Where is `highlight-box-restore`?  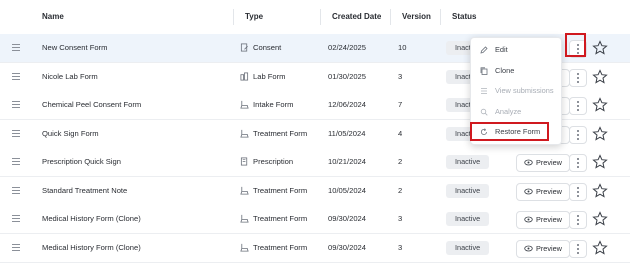 highlight-box-restore is located at coordinates (509, 131).